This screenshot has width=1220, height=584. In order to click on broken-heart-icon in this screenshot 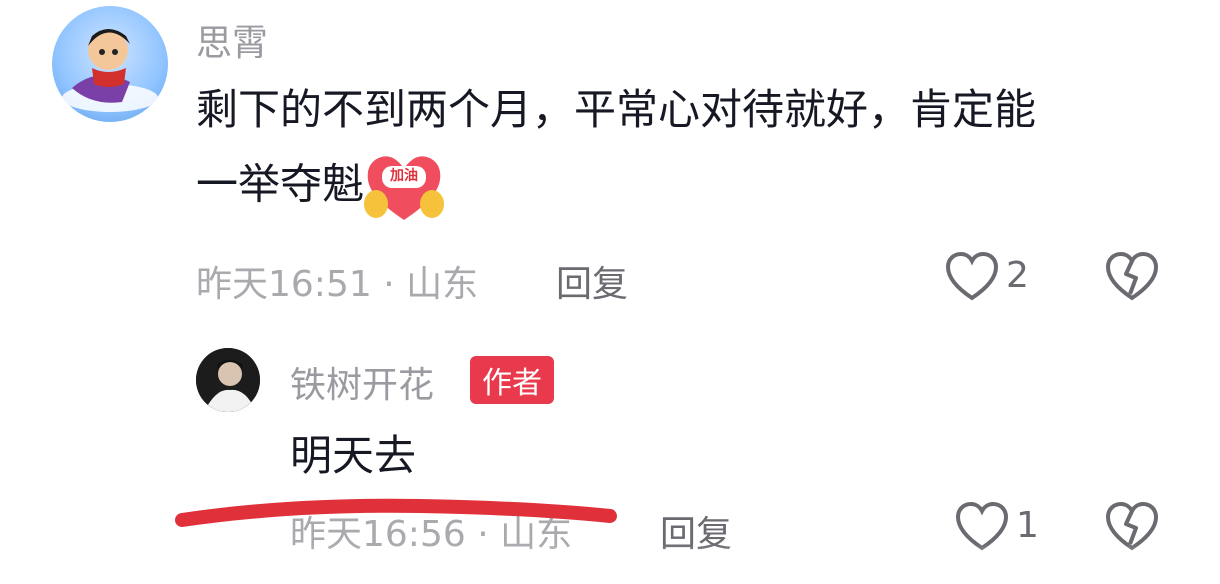, I will do `click(1132, 276)`.